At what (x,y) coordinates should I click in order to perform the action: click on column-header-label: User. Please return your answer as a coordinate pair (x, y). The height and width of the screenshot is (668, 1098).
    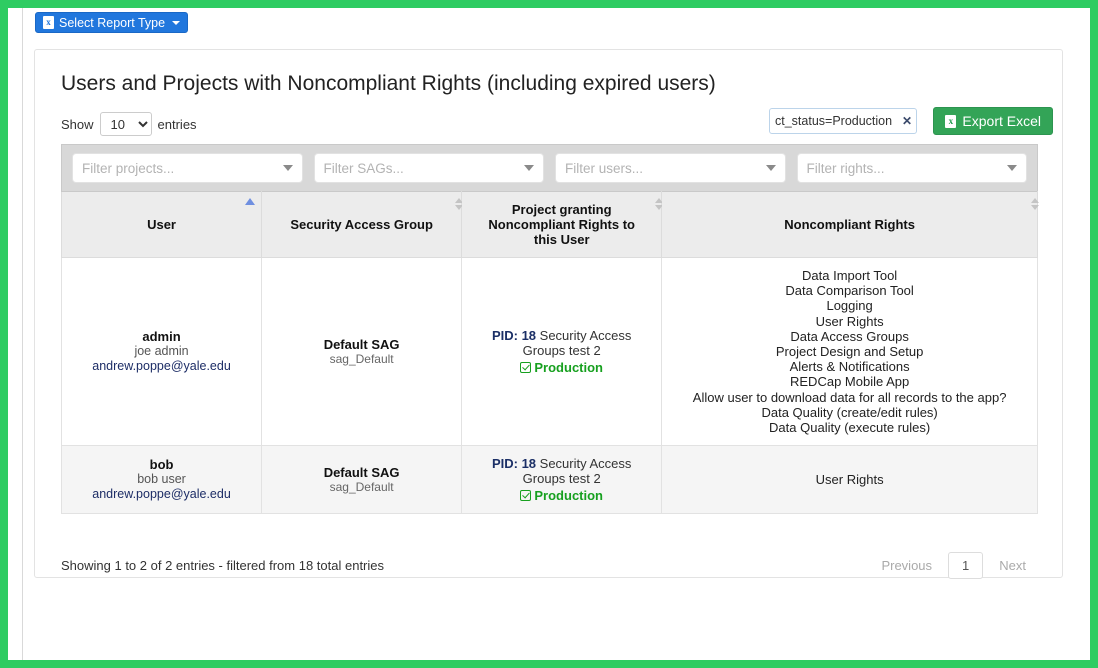
    Looking at the image, I should click on (161, 224).